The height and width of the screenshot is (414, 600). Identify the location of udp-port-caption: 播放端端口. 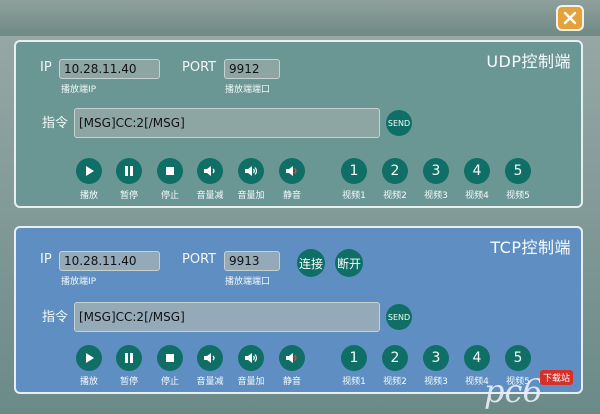
(248, 90).